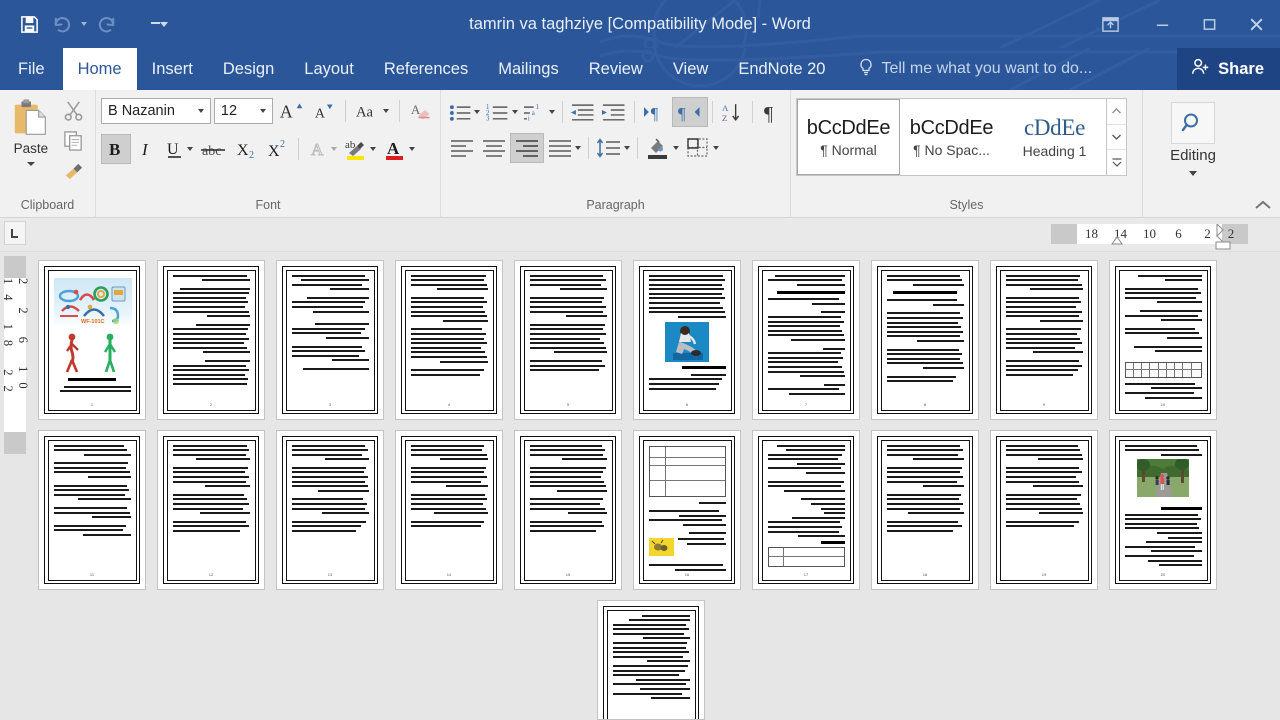 The width and height of the screenshot is (1280, 720). I want to click on scroll-up-icon, so click(1116, 112).